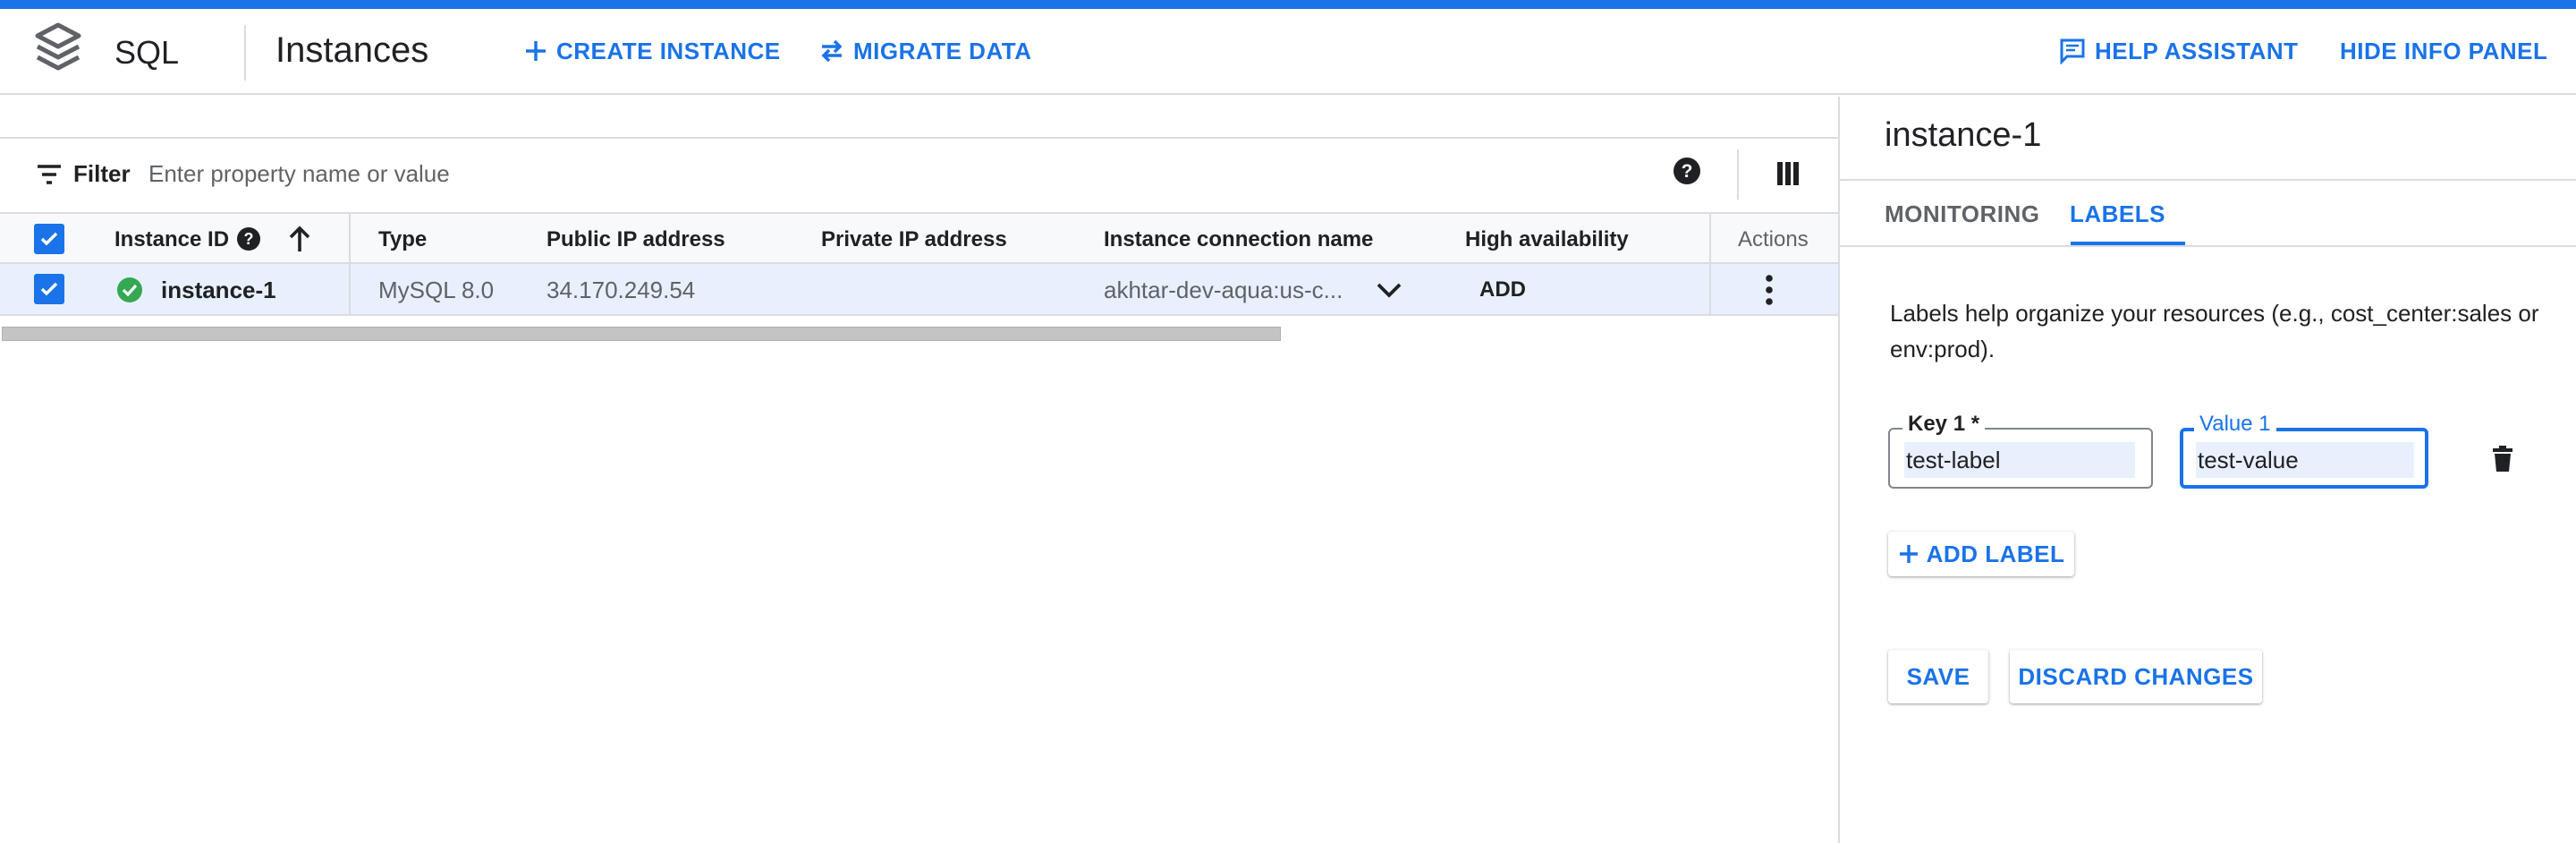 The height and width of the screenshot is (843, 2576). I want to click on save-button: SAVE, so click(1938, 676).